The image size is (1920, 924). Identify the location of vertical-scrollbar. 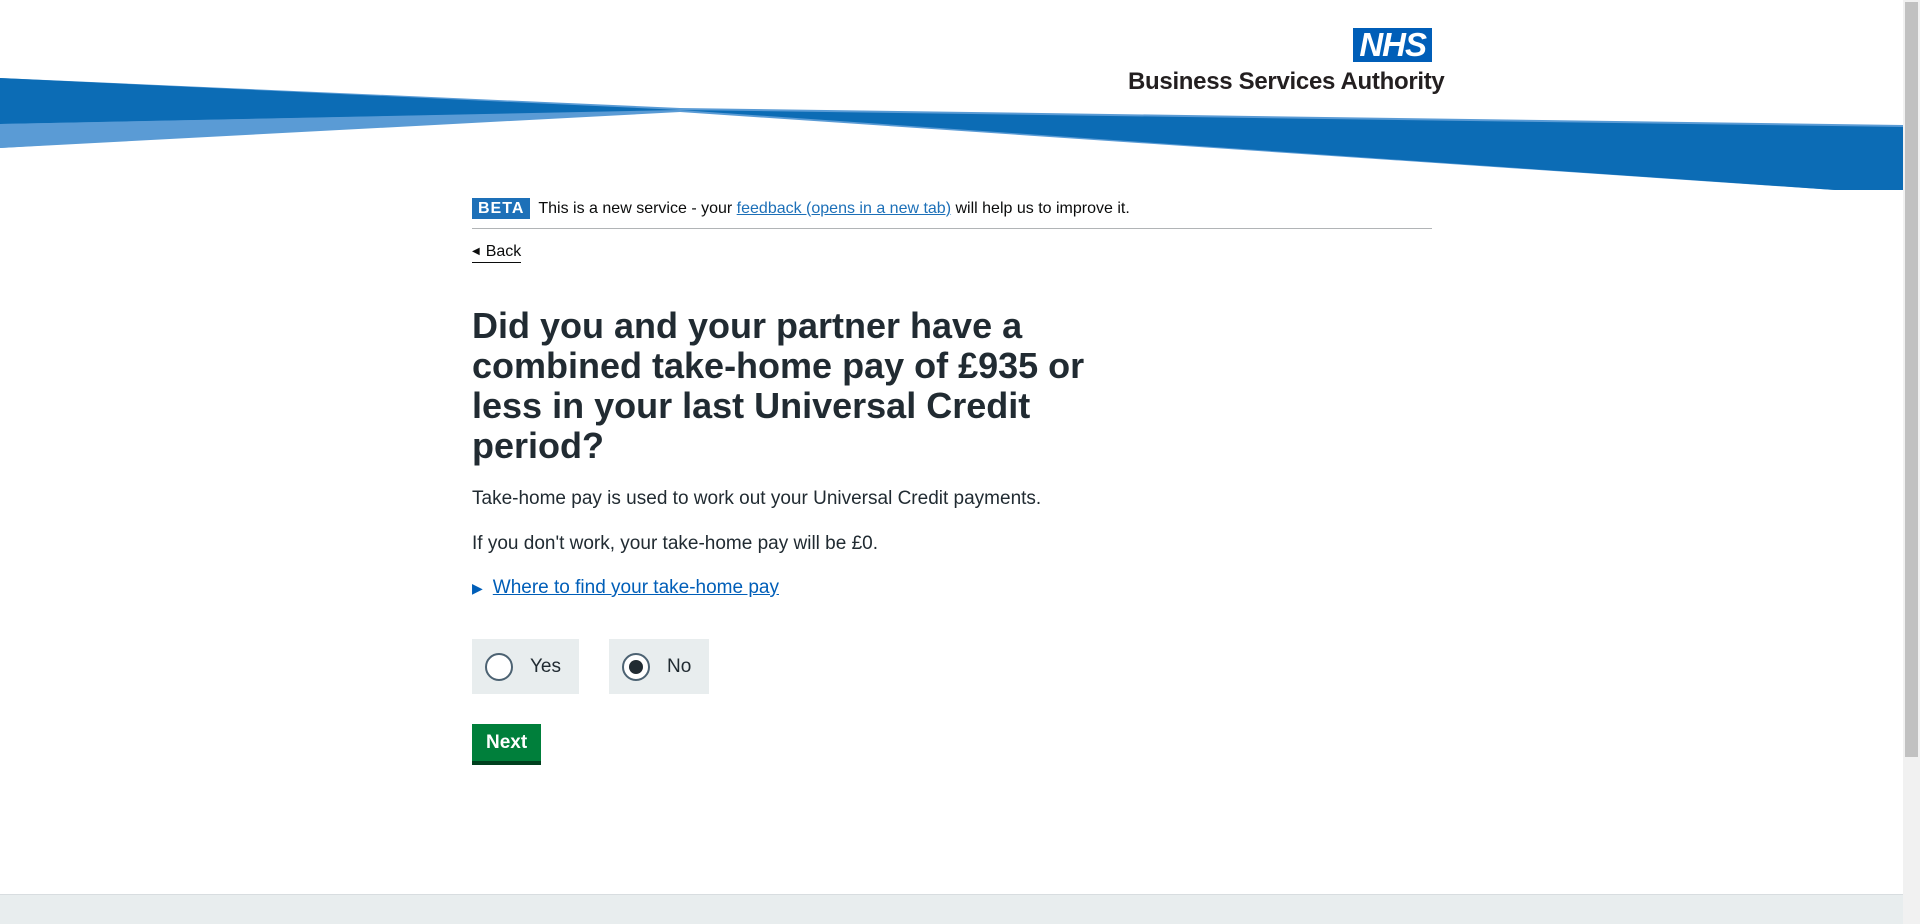
(1911, 462).